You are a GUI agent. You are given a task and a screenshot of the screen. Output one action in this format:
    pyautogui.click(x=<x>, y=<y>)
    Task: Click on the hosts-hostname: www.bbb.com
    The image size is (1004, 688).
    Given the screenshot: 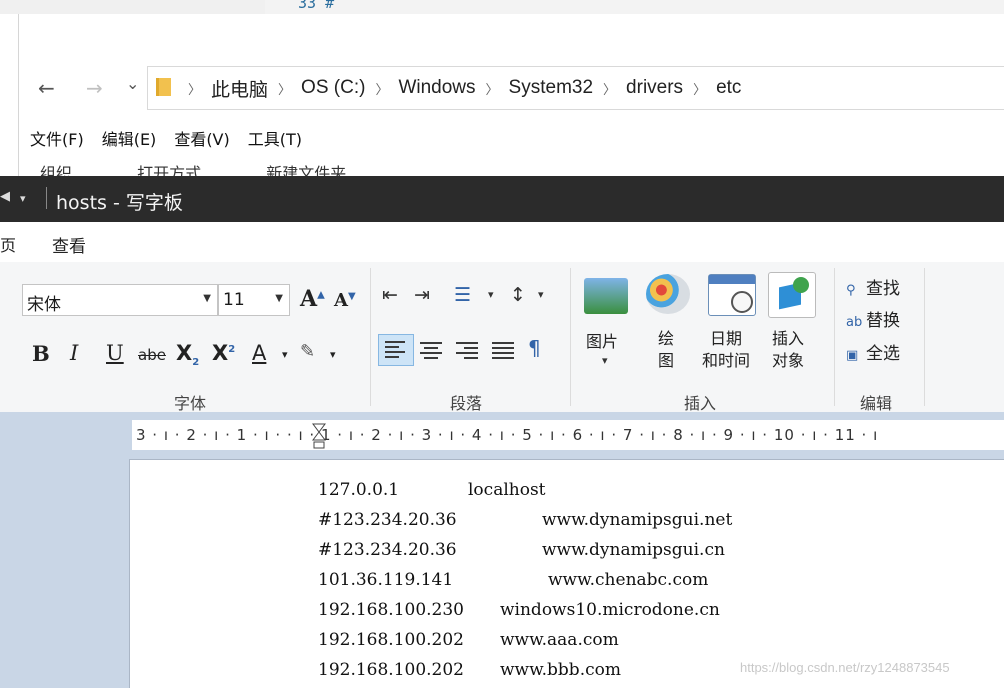 What is the action you would take?
    pyautogui.click(x=560, y=670)
    